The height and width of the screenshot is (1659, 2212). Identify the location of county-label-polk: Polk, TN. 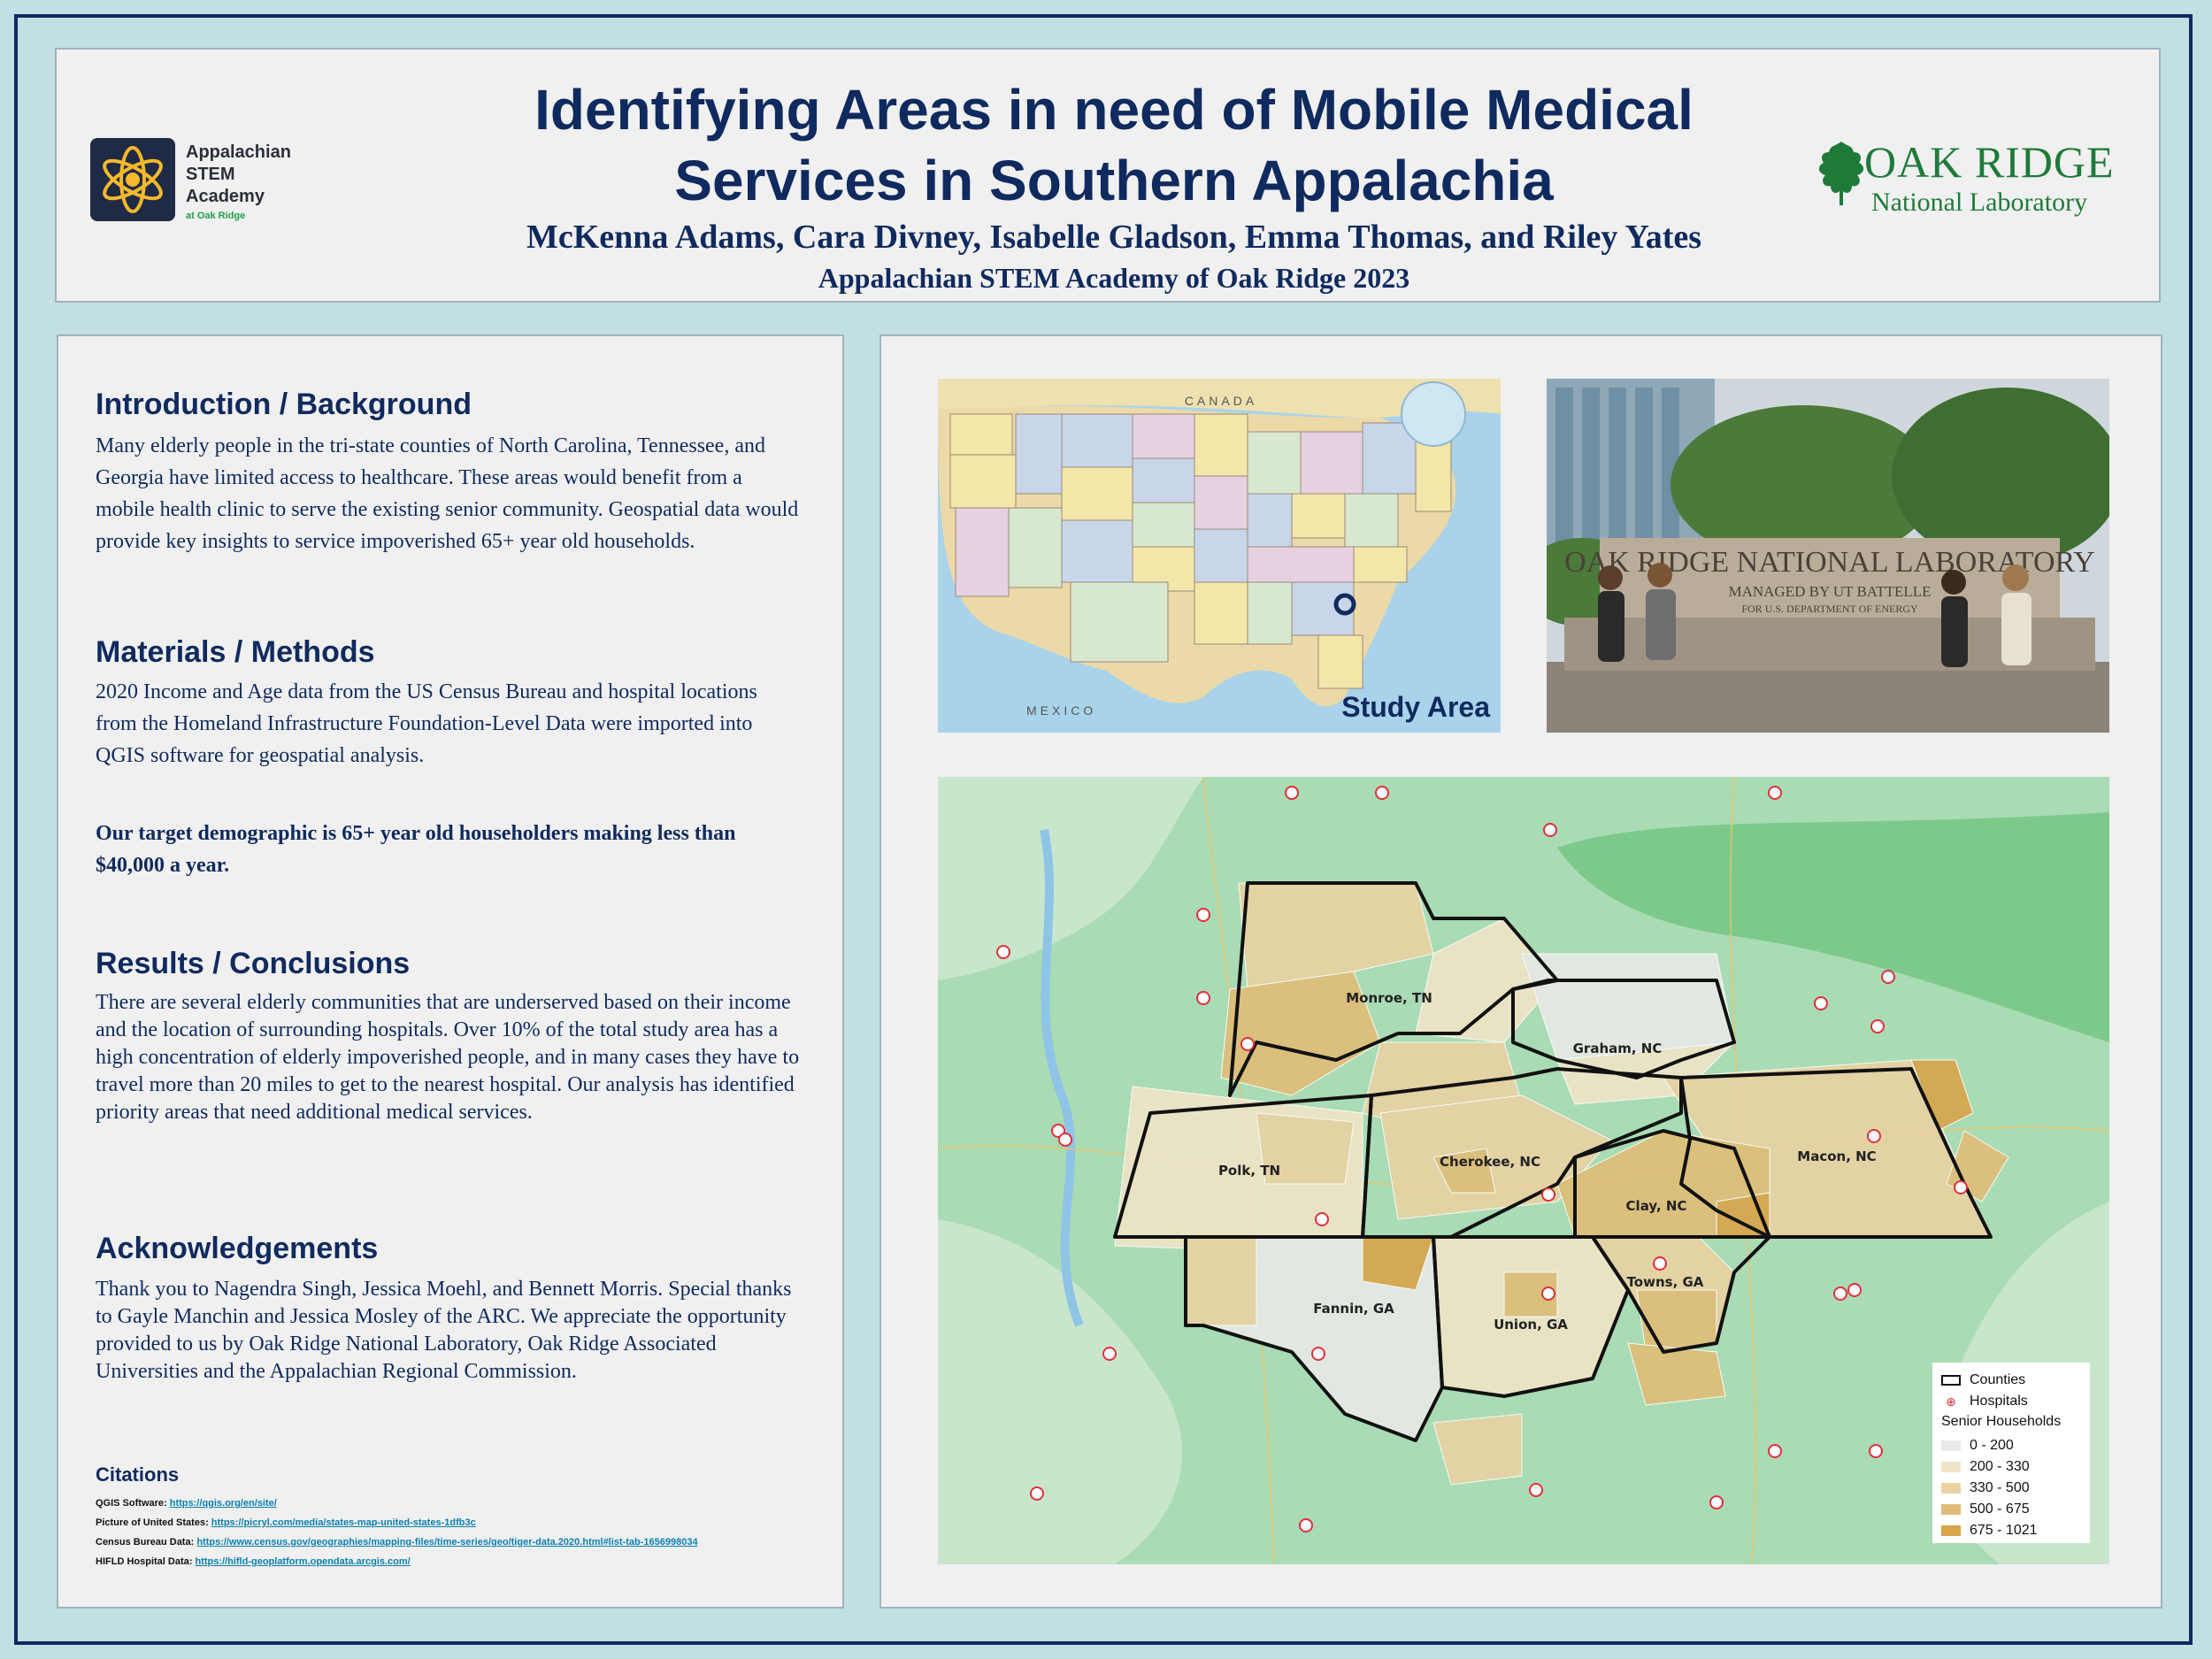
(1249, 1171).